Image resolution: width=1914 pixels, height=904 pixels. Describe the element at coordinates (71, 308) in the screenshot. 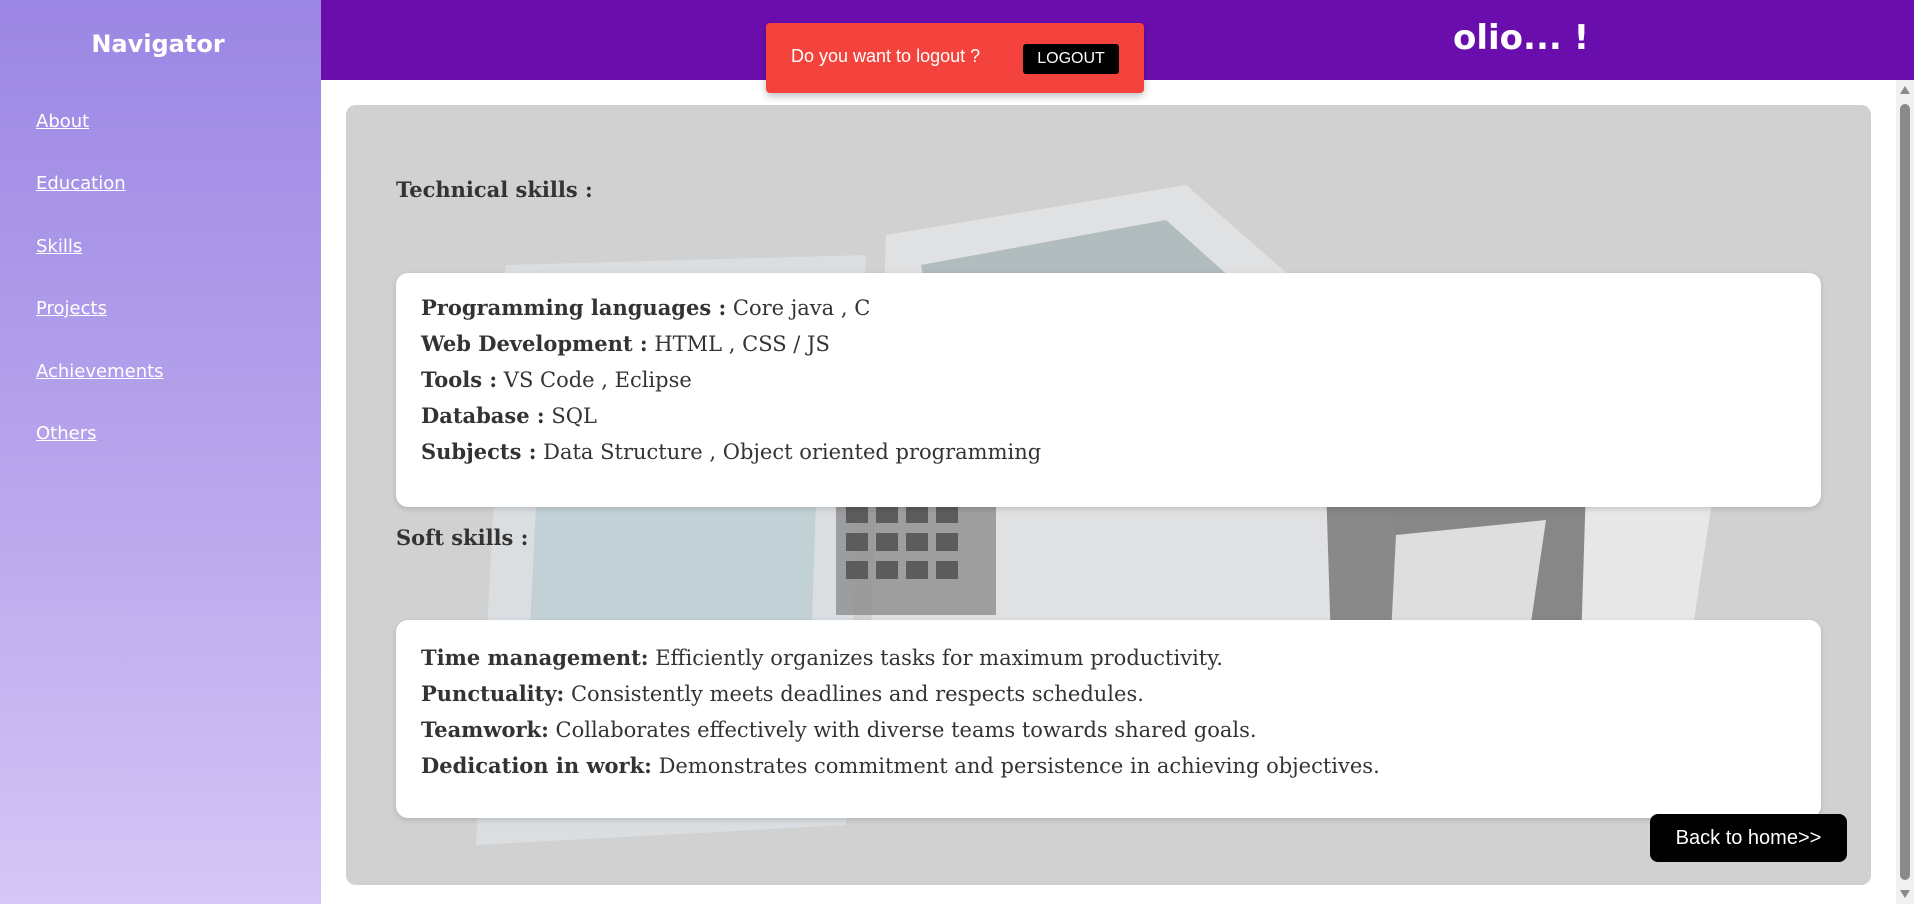

I see `nav-link-projects: Projects` at that location.